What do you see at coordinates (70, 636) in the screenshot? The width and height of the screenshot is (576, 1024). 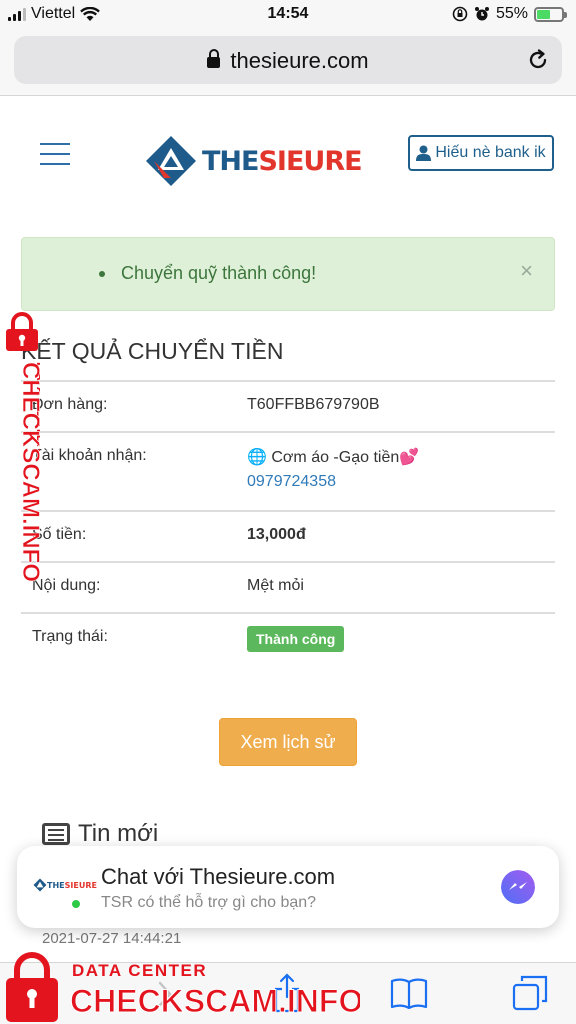 I see `status-label: Trạng thái:` at bounding box center [70, 636].